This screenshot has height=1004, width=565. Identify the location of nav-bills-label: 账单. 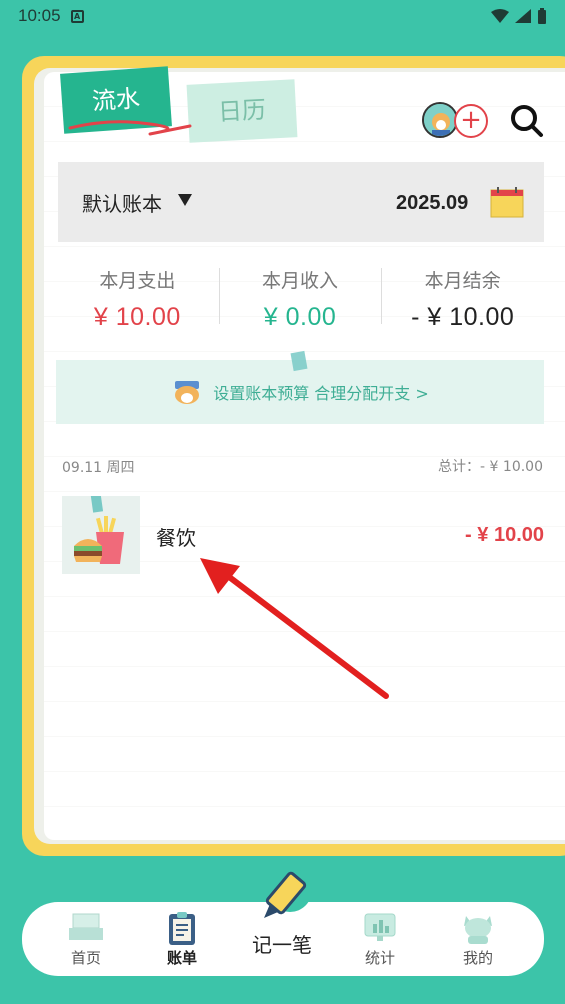
(181, 958).